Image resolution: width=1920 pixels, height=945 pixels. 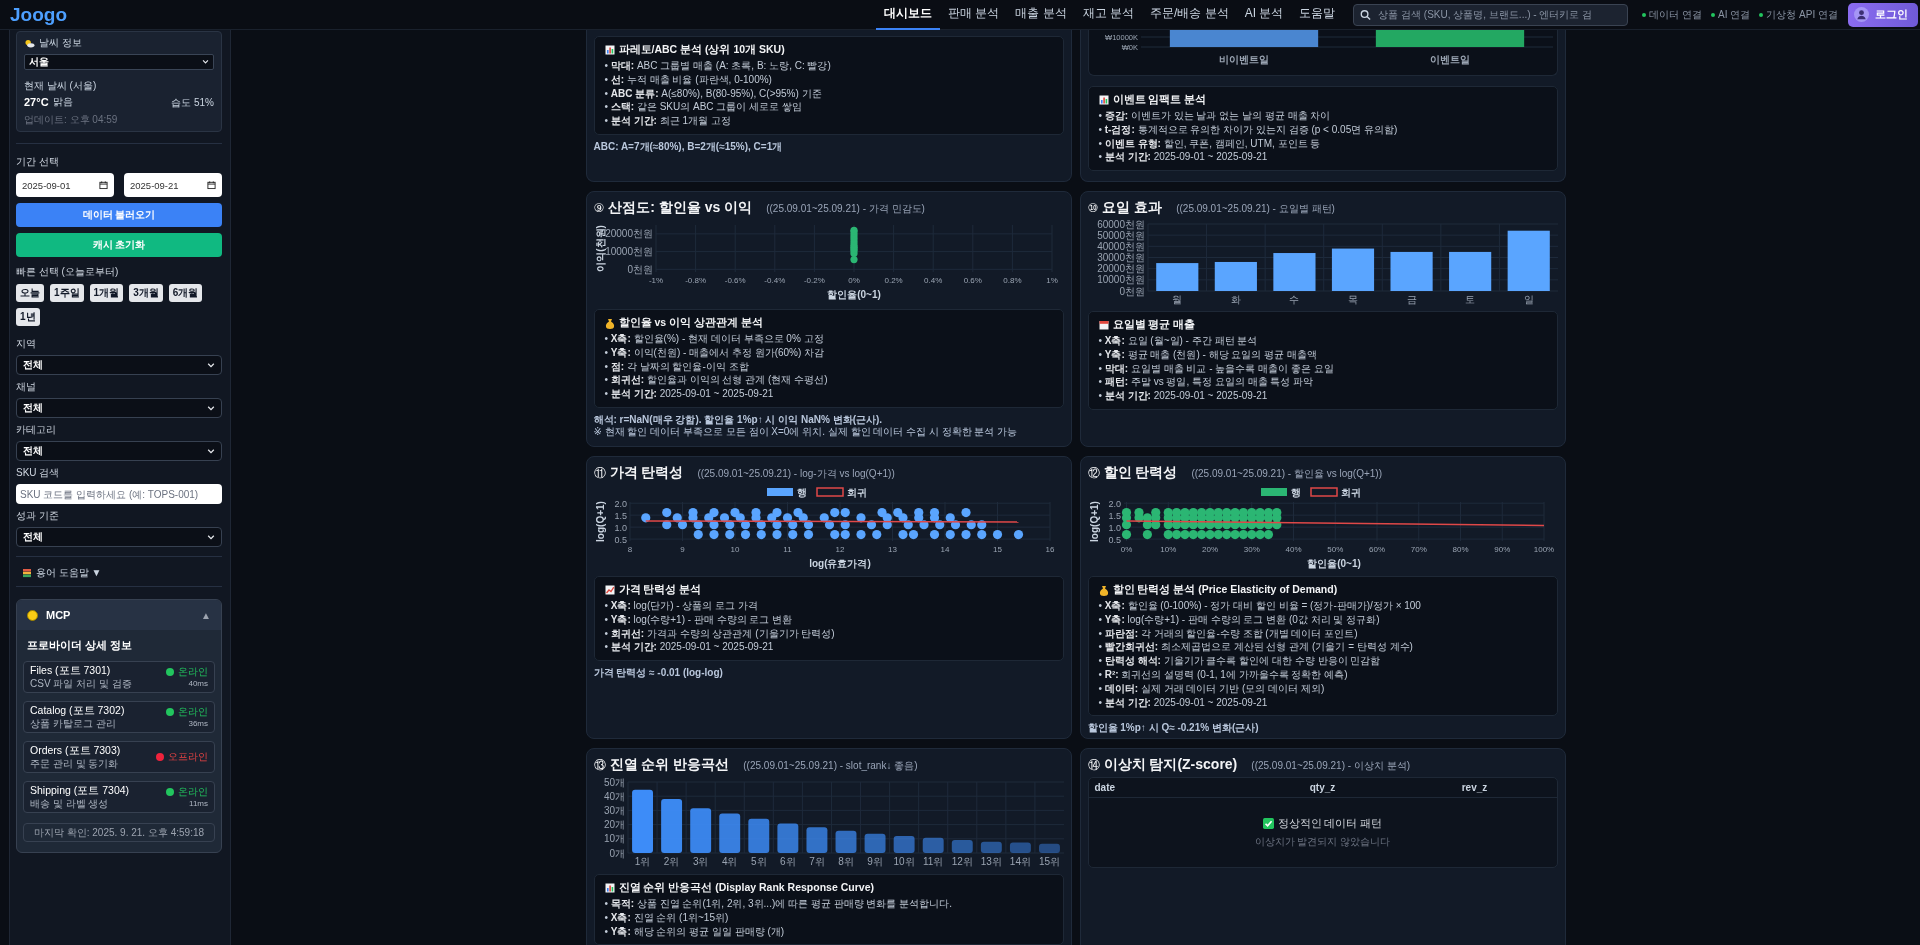 I want to click on axis-tick-label: 8위, so click(x=845, y=861).